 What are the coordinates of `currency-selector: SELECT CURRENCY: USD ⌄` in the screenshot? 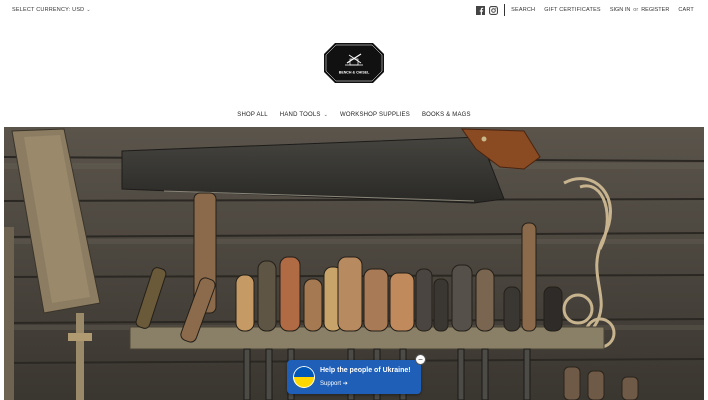 It's located at (51, 10).